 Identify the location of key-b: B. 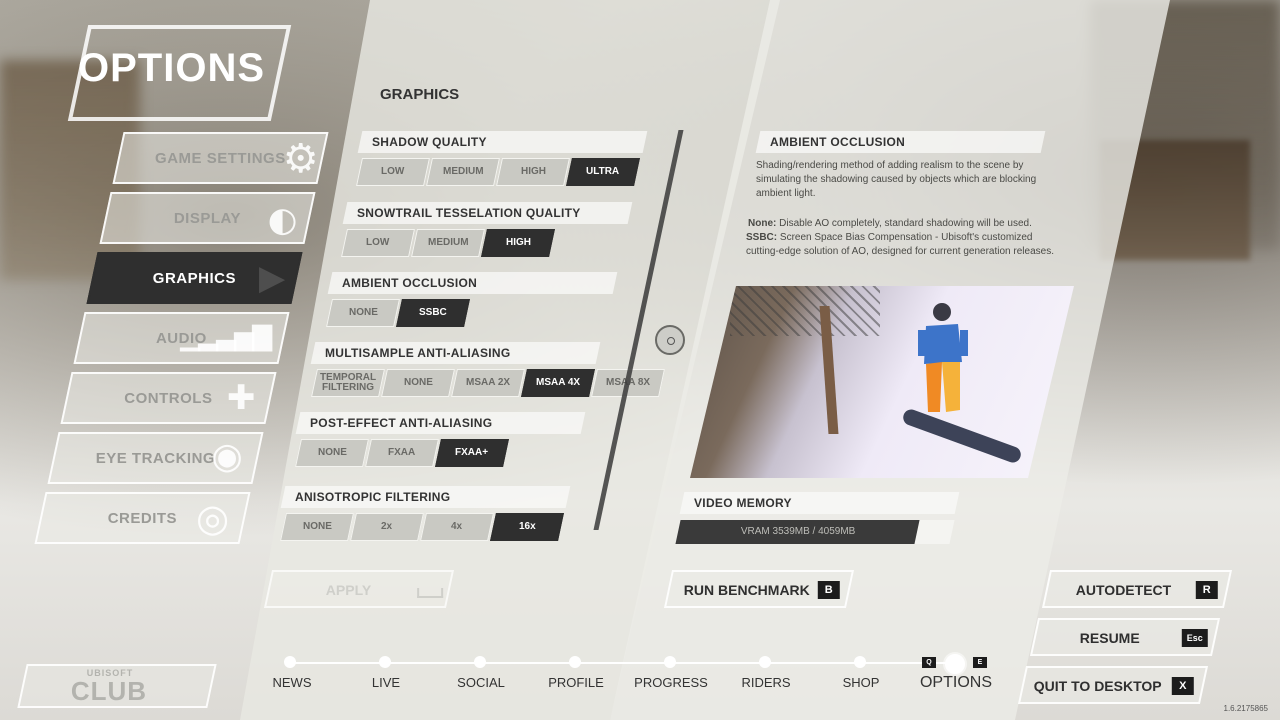
(828, 590).